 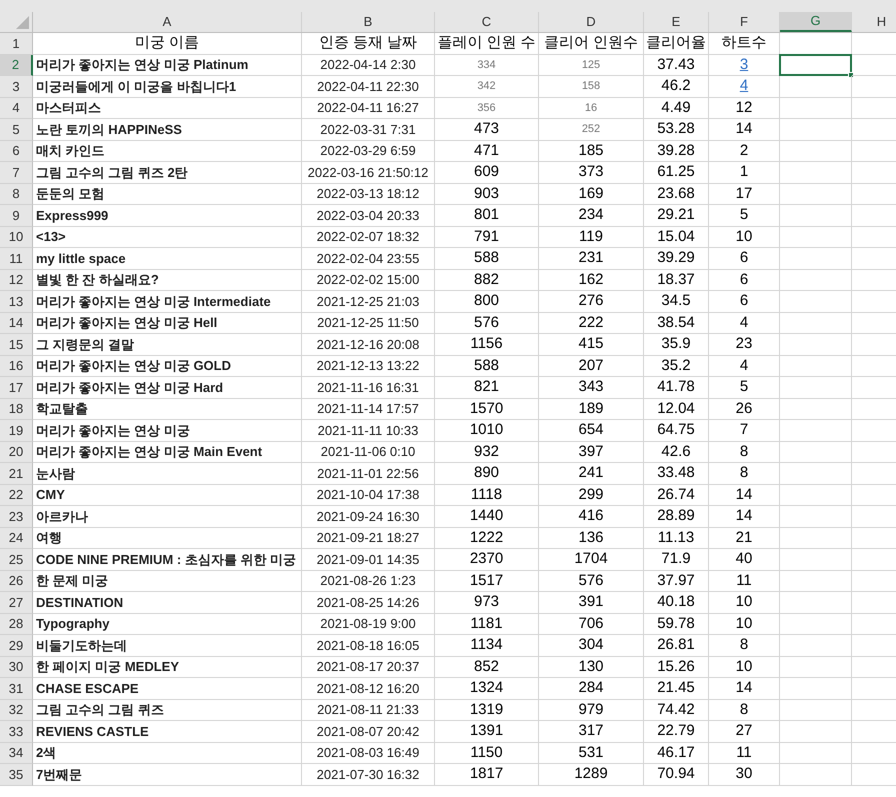 What do you see at coordinates (487, 516) in the screenshot?
I see `table-cell-text: 1440` at bounding box center [487, 516].